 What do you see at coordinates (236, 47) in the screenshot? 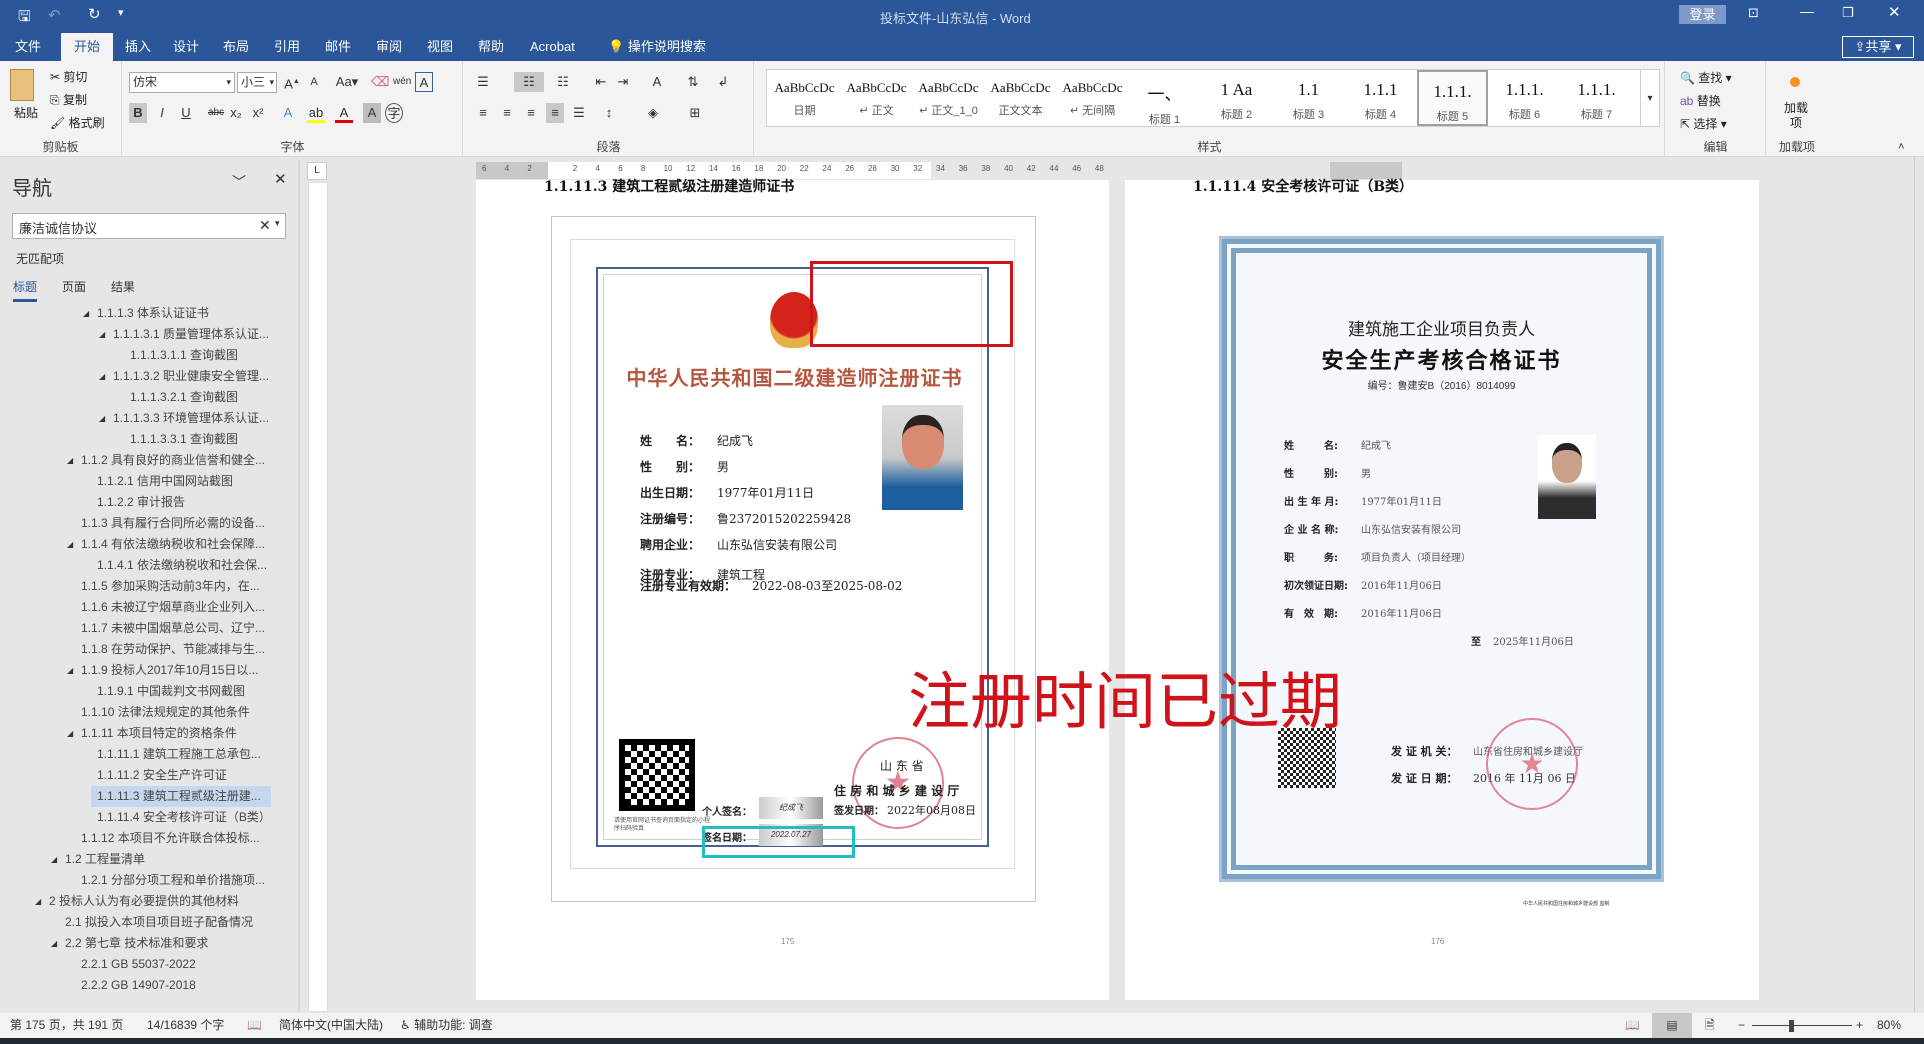
I see `tab-layout: 布局` at bounding box center [236, 47].